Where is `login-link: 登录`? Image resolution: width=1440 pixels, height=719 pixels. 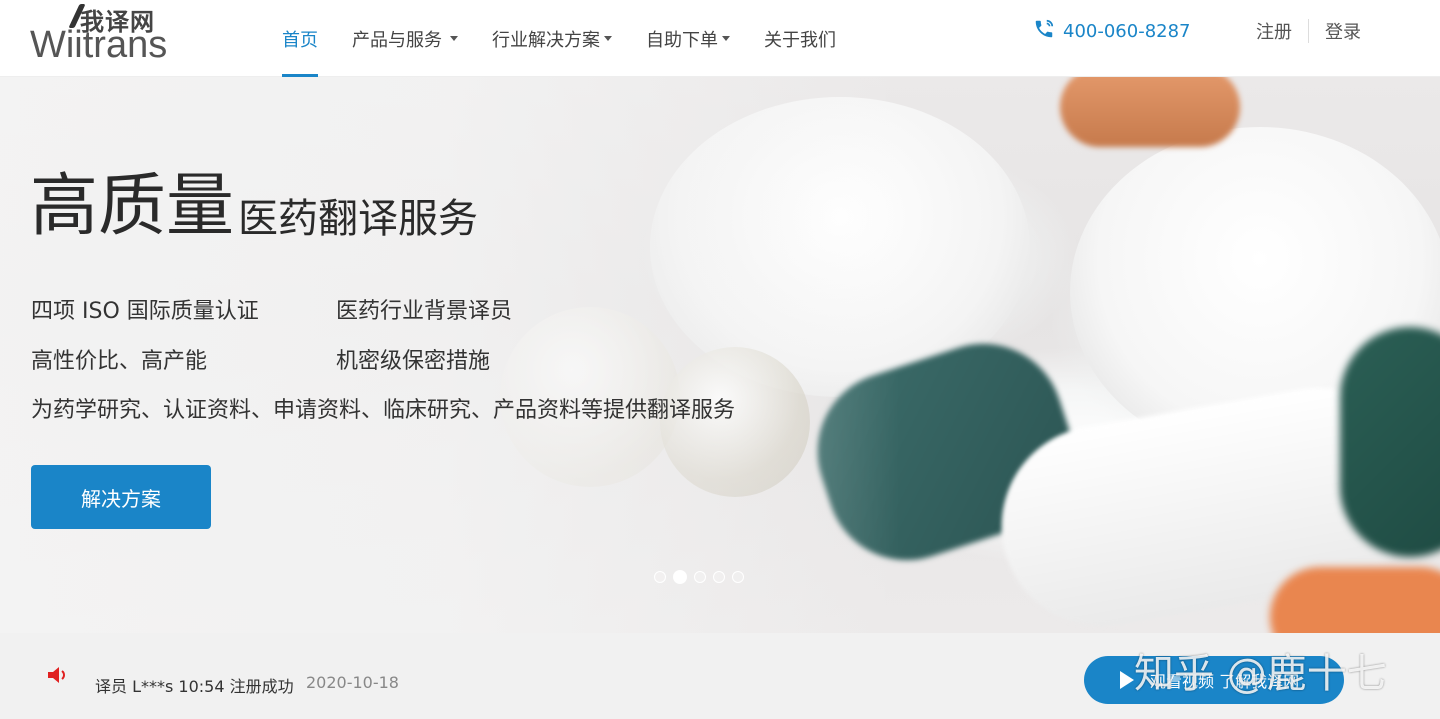
login-link: 登录 is located at coordinates (1343, 31).